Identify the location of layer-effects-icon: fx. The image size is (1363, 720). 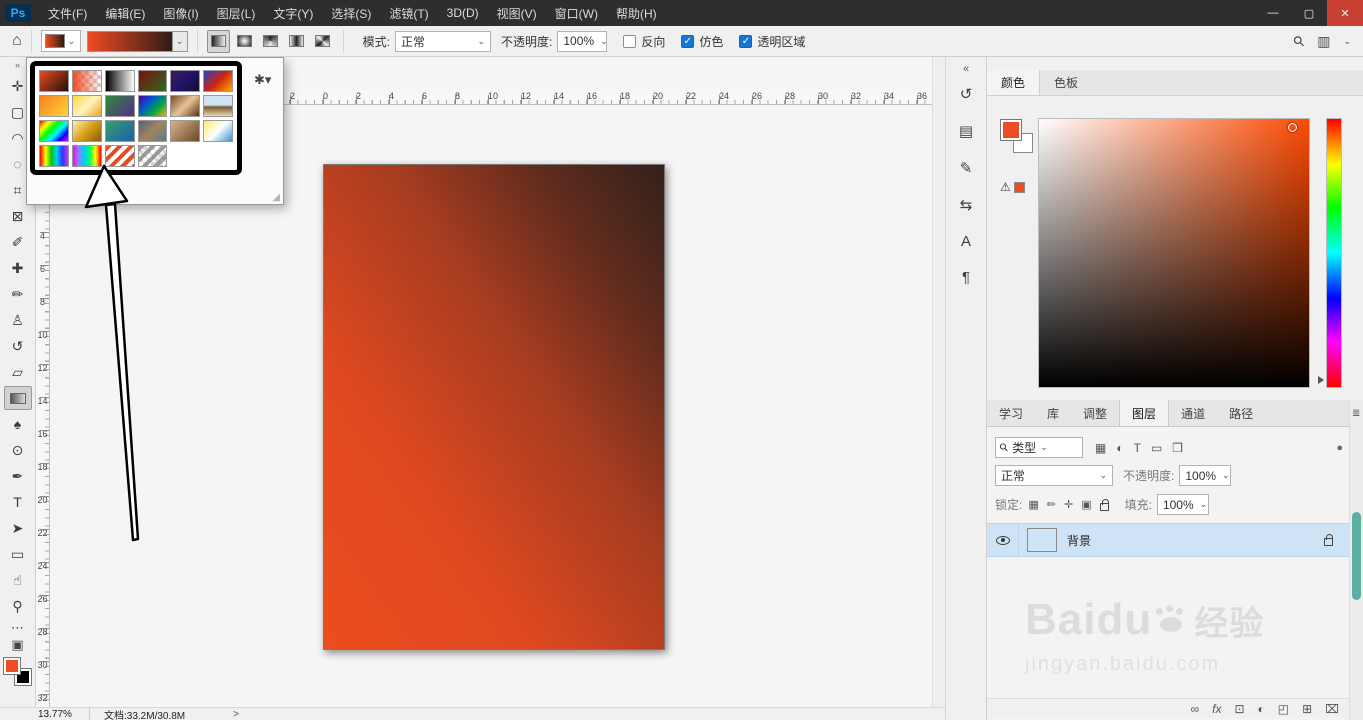
(1216, 709).